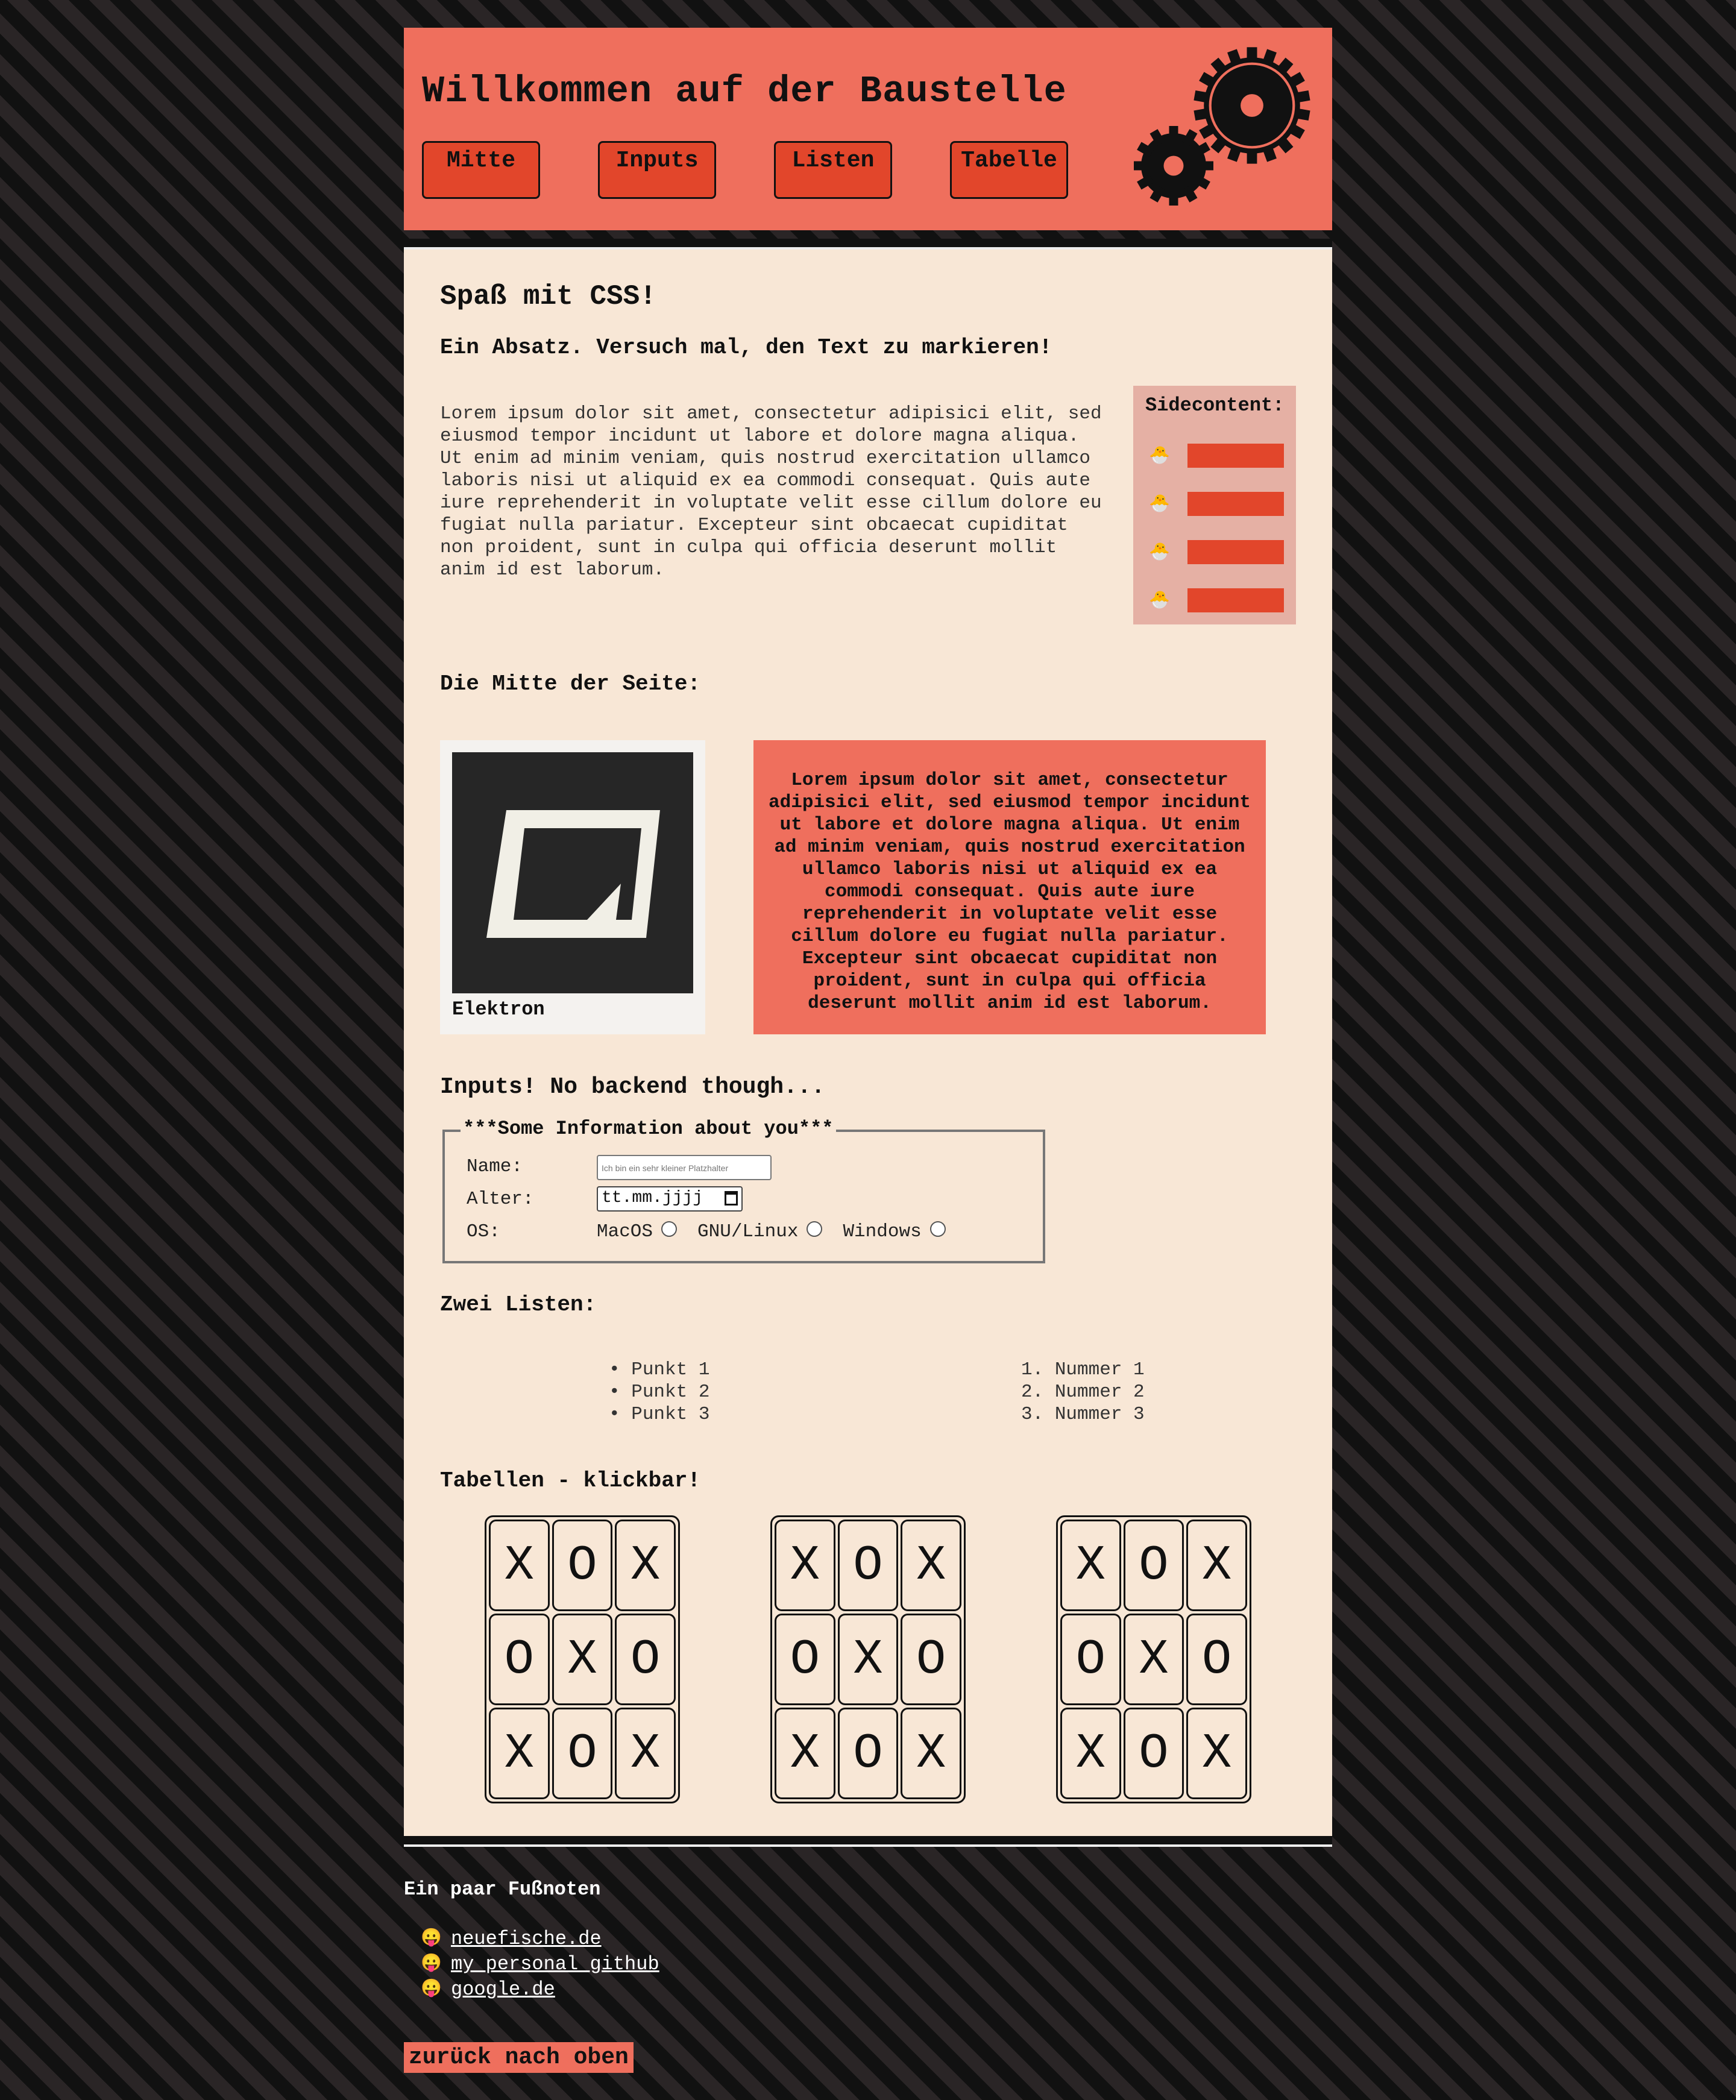 The image size is (1736, 2100). What do you see at coordinates (502, 1889) in the screenshot?
I see `footer-title: Ein paar Fußnoten` at bounding box center [502, 1889].